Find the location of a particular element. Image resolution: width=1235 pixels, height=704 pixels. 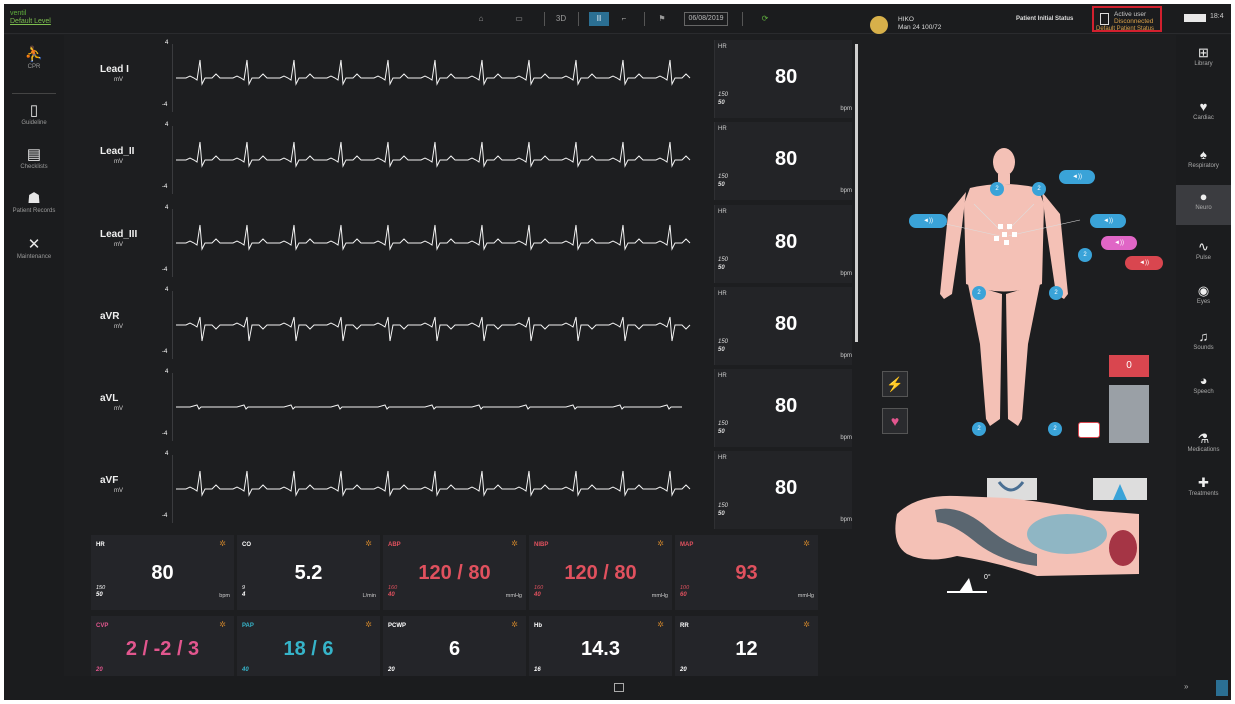

vital-value: 93 is located at coordinates (746, 573).